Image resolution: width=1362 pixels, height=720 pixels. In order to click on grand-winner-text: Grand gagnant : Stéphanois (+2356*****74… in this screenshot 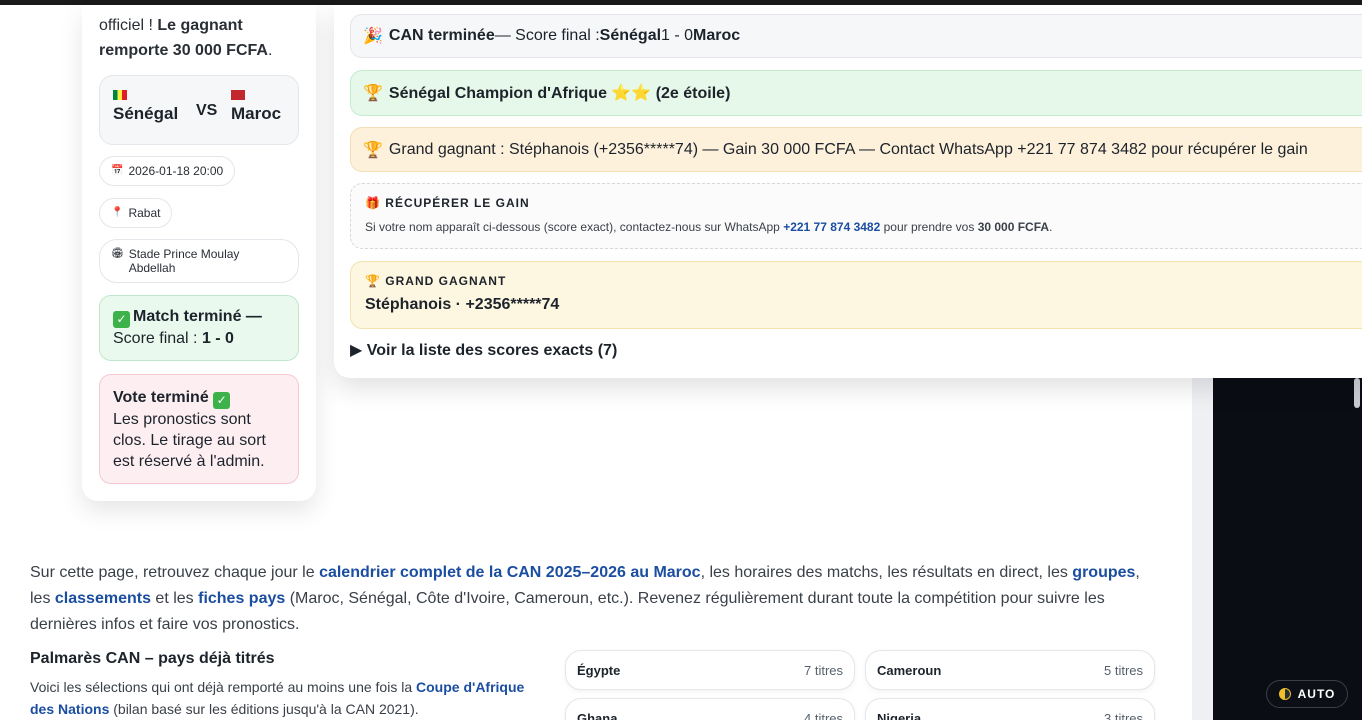, I will do `click(848, 149)`.